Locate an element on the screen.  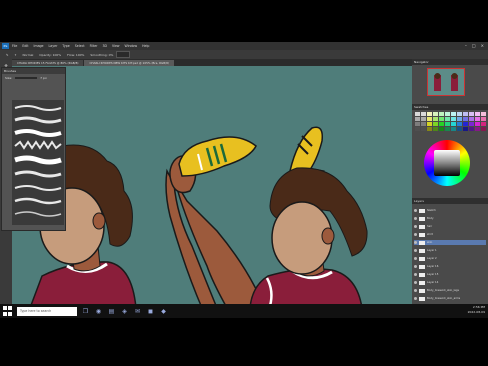
layer-row: Body_linework_skin_legs is located at coordinates (450, 290).